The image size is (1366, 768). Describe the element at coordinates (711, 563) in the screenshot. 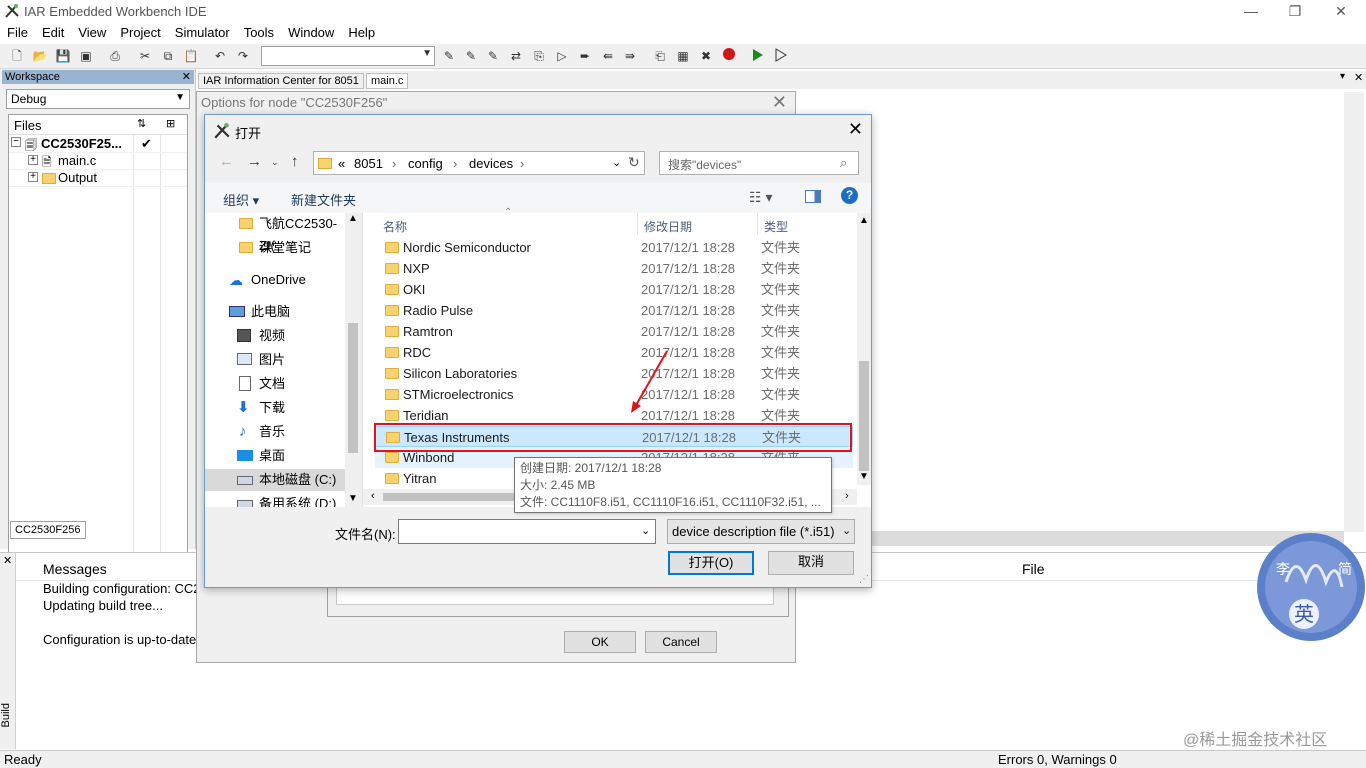

I see `open-button: 打开(O)` at that location.